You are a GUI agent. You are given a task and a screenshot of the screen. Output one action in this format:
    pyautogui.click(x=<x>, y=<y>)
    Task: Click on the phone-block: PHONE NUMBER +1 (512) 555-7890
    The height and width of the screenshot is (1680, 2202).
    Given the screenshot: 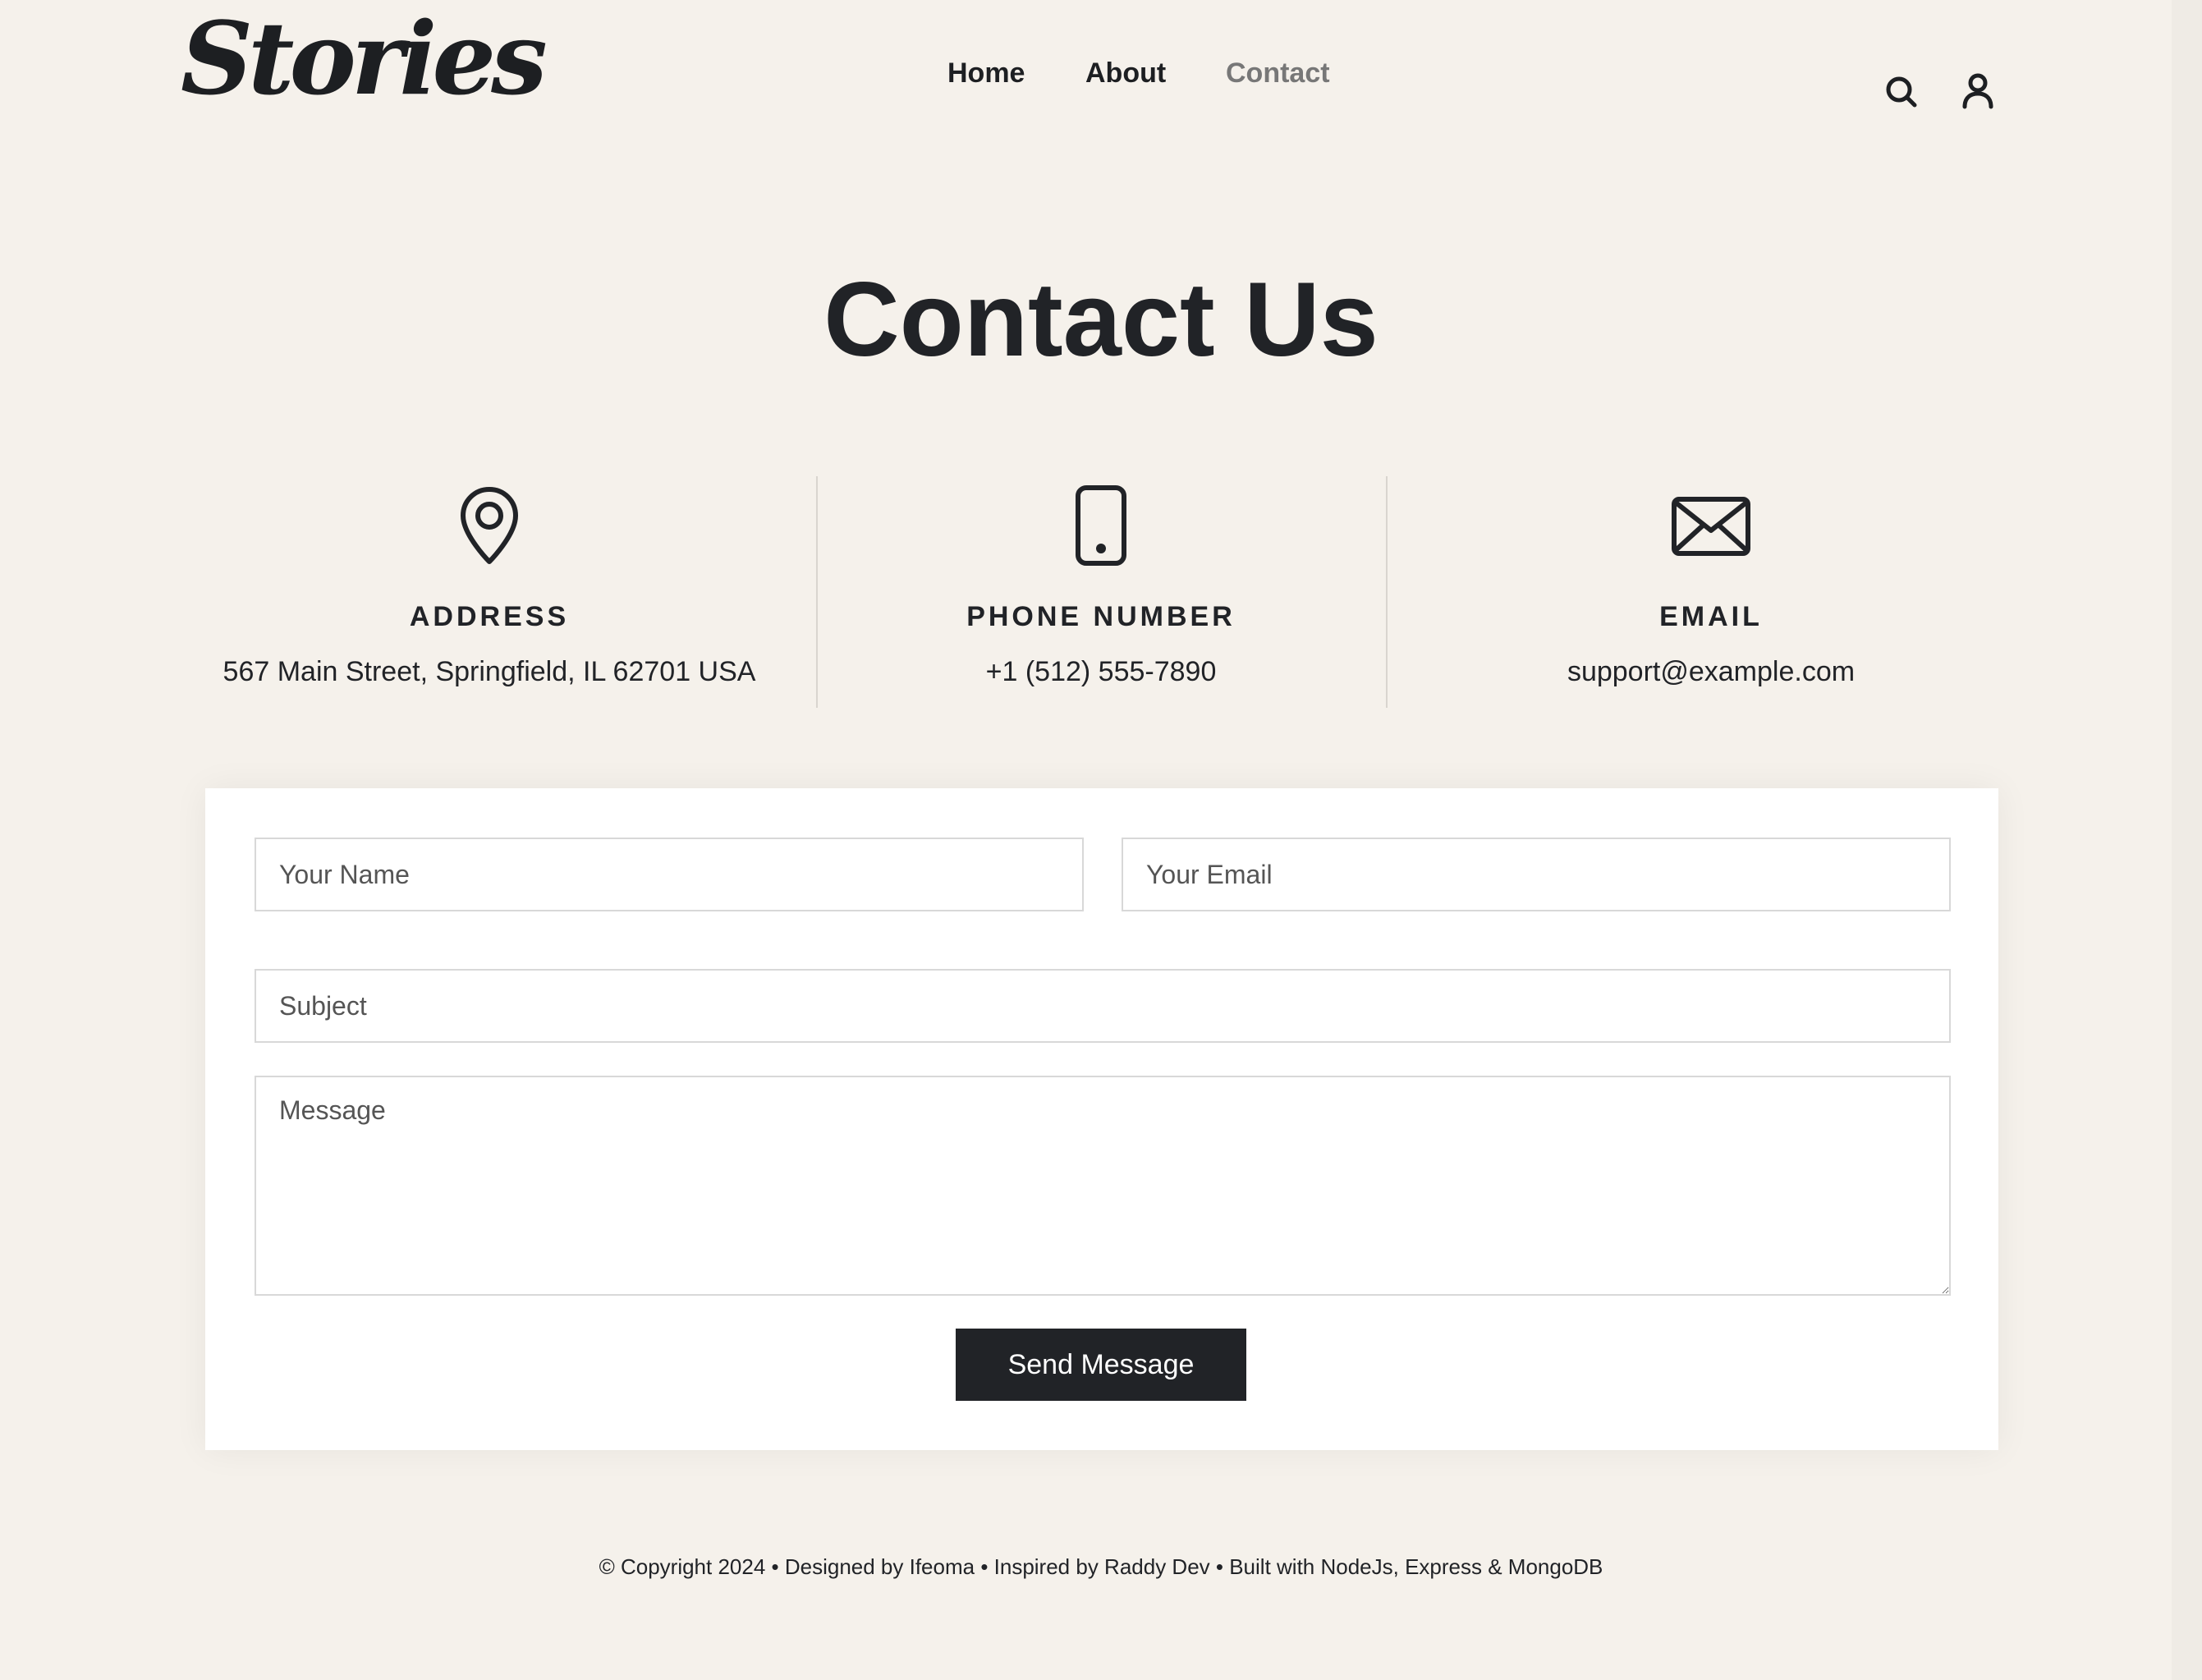 What is the action you would take?
    pyautogui.click(x=1101, y=586)
    